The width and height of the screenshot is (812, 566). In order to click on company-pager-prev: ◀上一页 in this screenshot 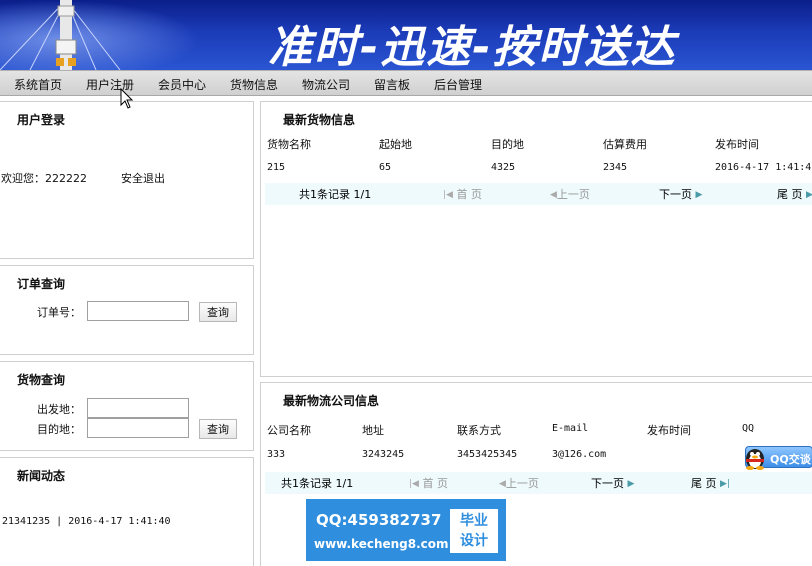, I will do `click(519, 483)`.